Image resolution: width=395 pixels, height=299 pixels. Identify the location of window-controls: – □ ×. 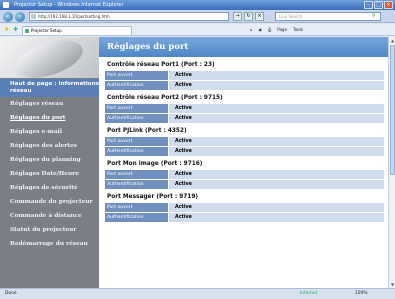
(378, 5).